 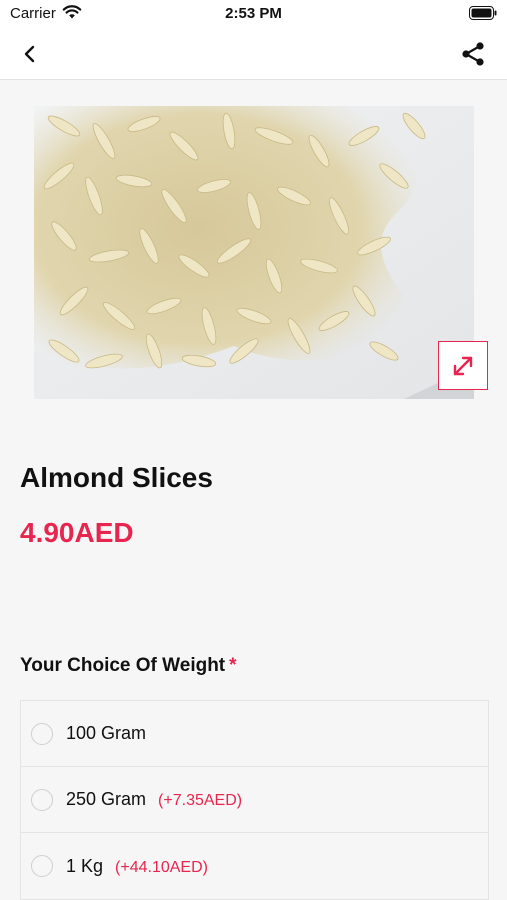 What do you see at coordinates (123, 665) in the screenshot?
I see `weight-section-title: Your Choice Of Weight` at bounding box center [123, 665].